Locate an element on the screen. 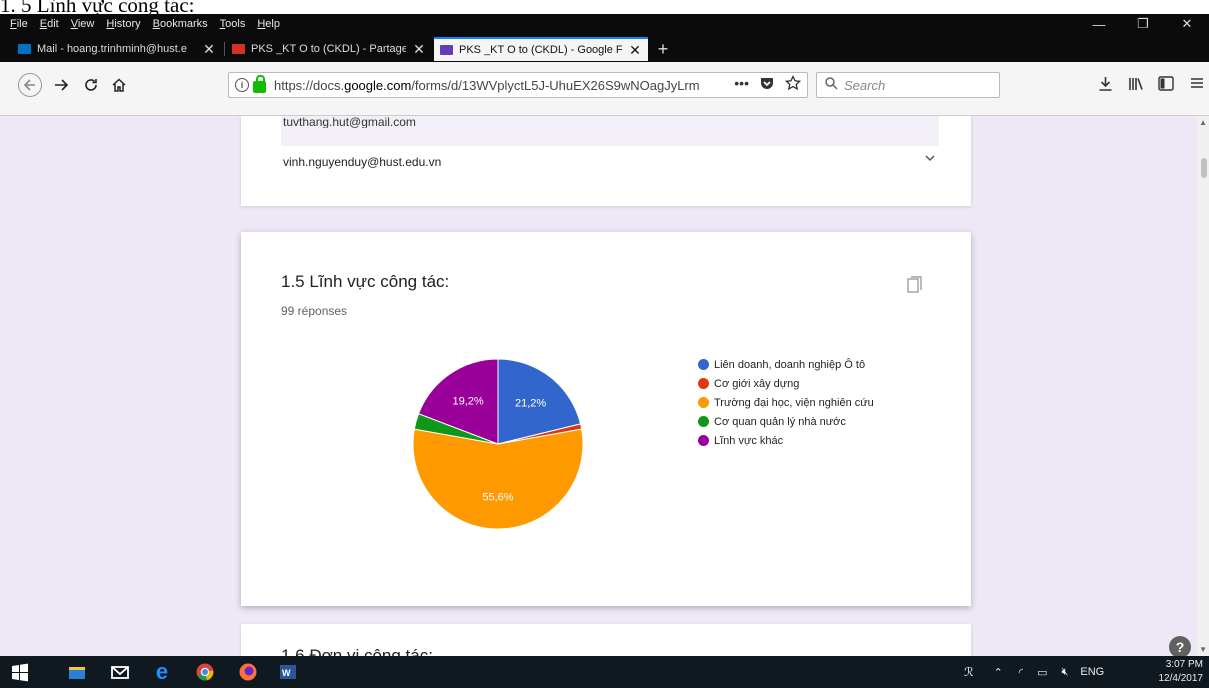 The height and width of the screenshot is (688, 1209). page-actions-icon: ••• is located at coordinates (741, 83).